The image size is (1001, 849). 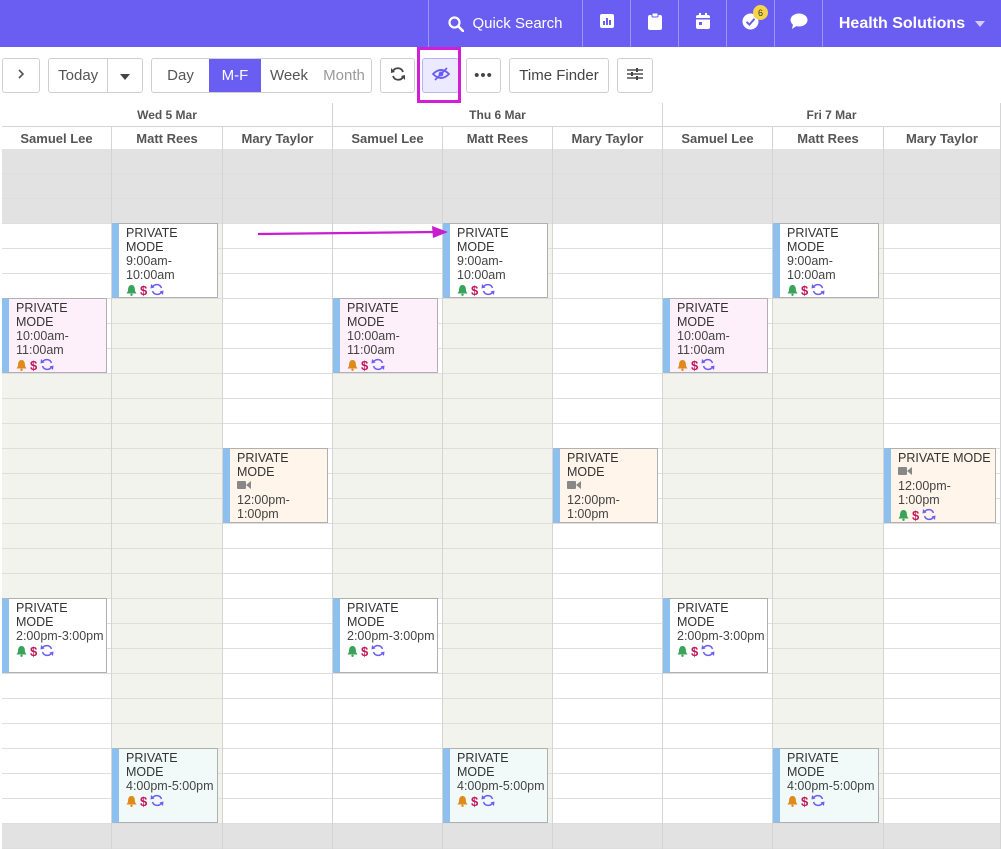 I want to click on calendar-button, so click(x=702, y=23).